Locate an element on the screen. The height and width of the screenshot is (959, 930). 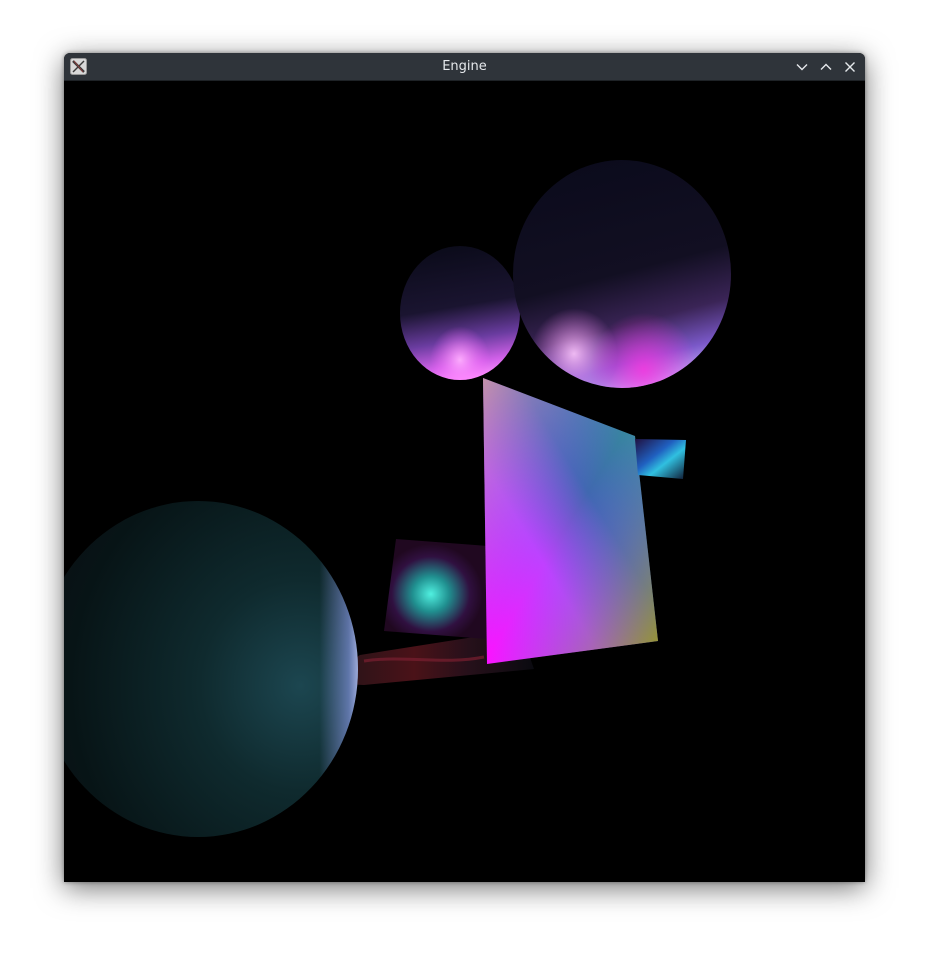
chevron-up-icon is located at coordinates (826, 66).